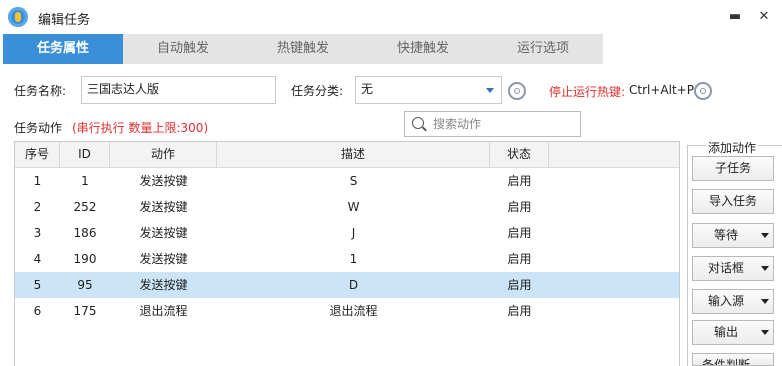  What do you see at coordinates (353, 311) in the screenshot?
I see `cell-desc: 退出流程` at bounding box center [353, 311].